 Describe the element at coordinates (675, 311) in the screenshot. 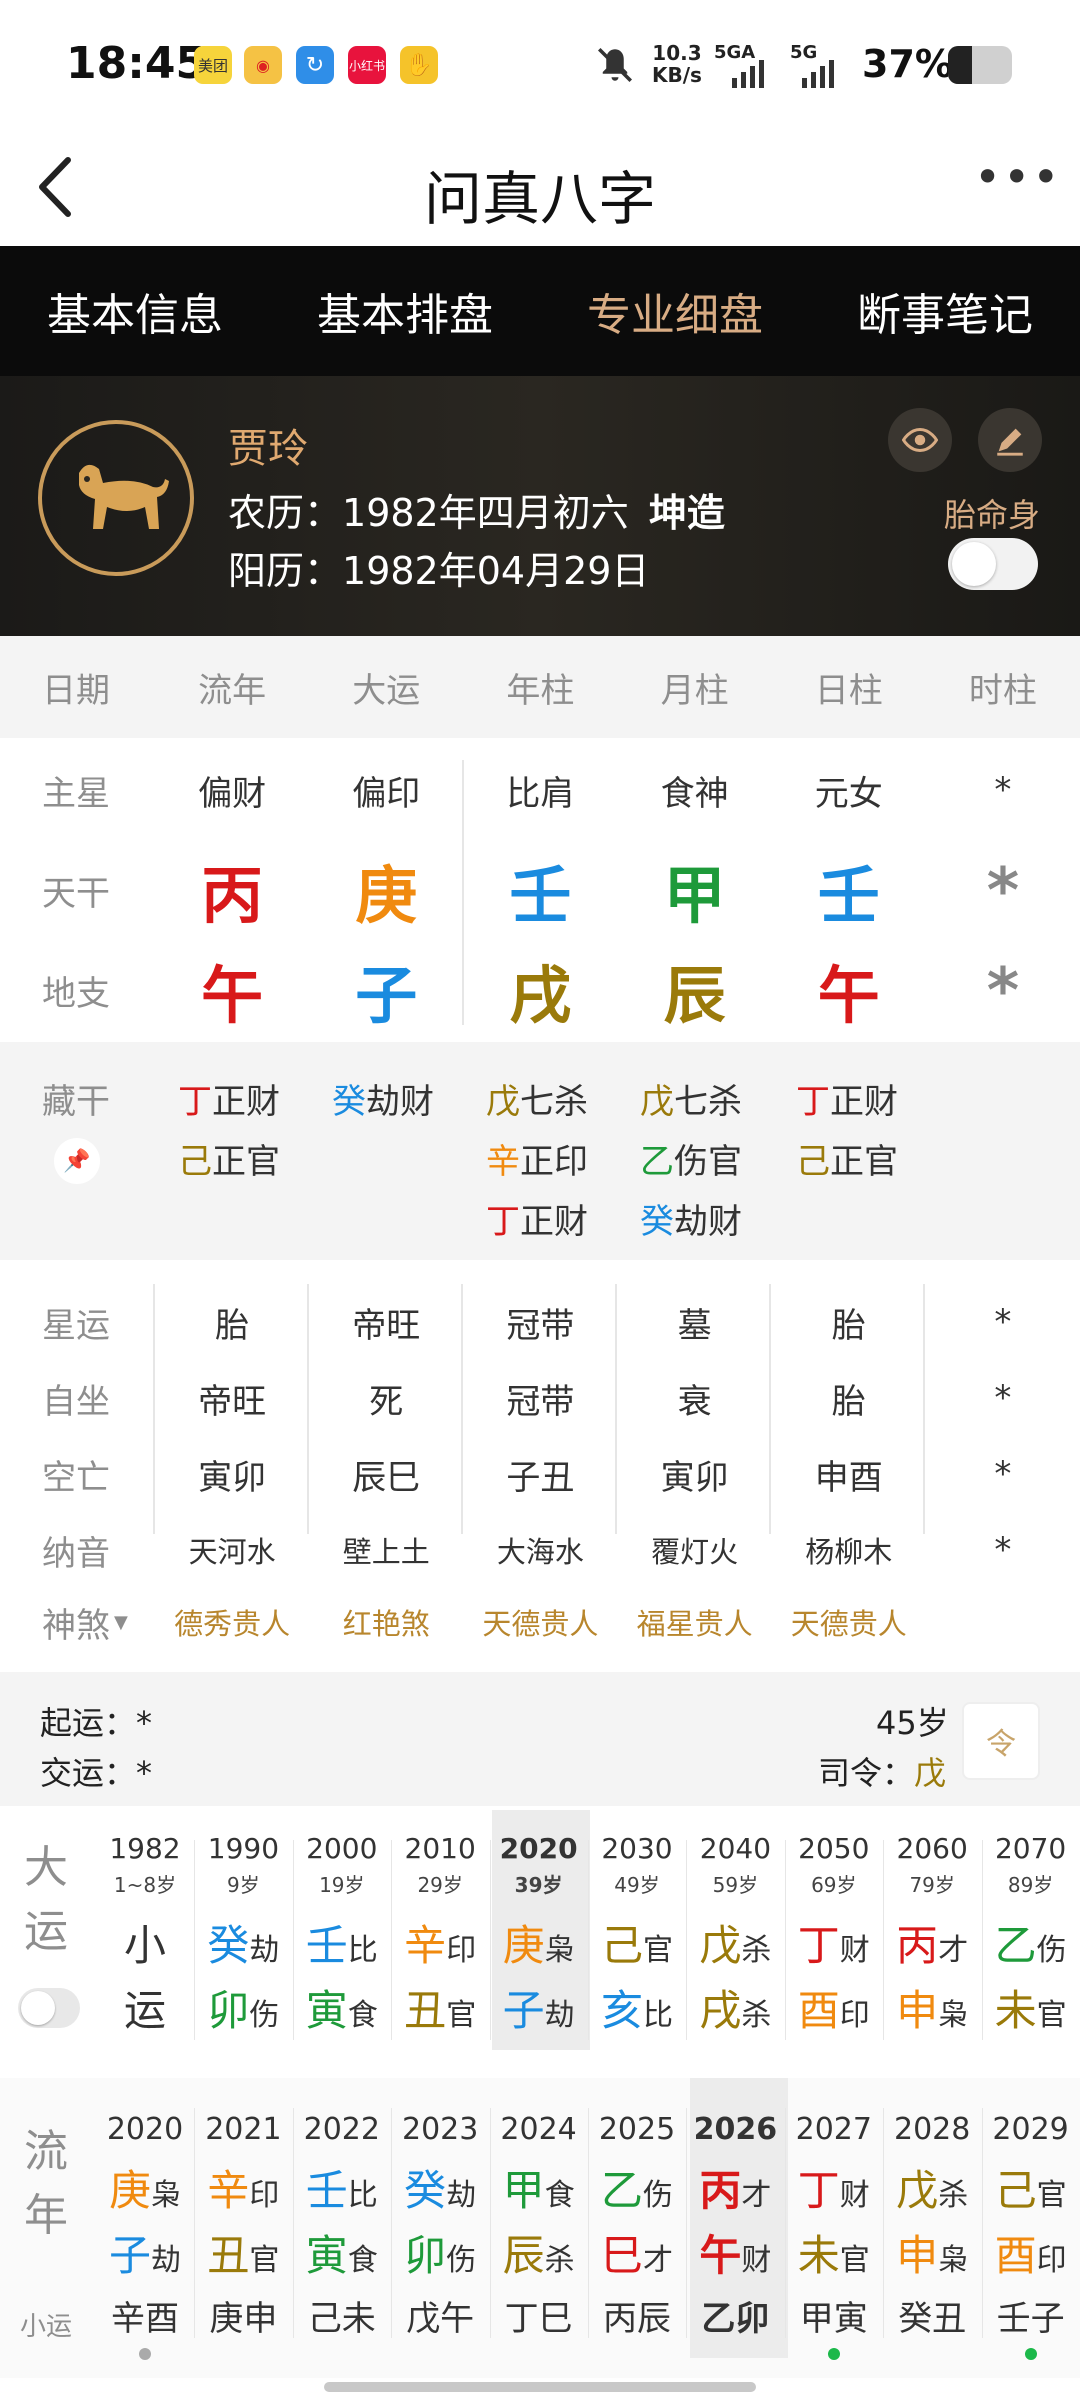

I see `tab-pro-chart: 专业细盘` at that location.